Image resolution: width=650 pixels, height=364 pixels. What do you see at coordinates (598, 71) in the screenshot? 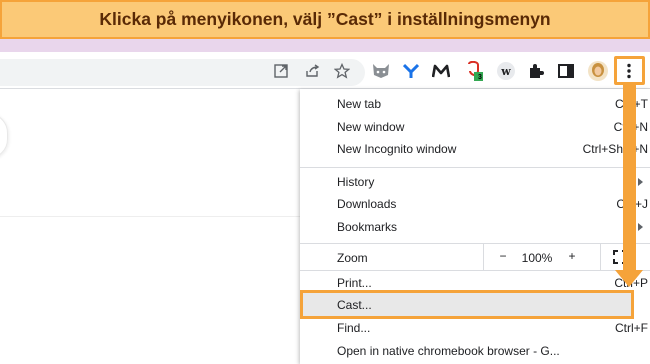
I see `profile-avatar` at bounding box center [598, 71].